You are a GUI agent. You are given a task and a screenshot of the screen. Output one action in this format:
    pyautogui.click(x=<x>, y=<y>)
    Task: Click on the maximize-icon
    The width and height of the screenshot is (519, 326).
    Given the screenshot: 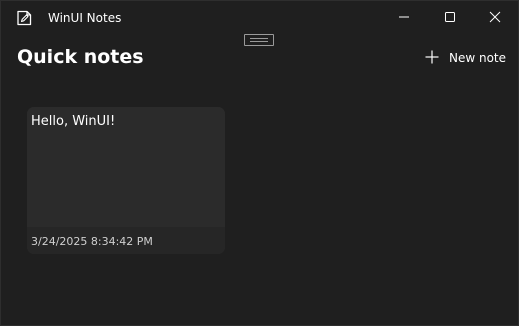 What is the action you would take?
    pyautogui.click(x=450, y=17)
    